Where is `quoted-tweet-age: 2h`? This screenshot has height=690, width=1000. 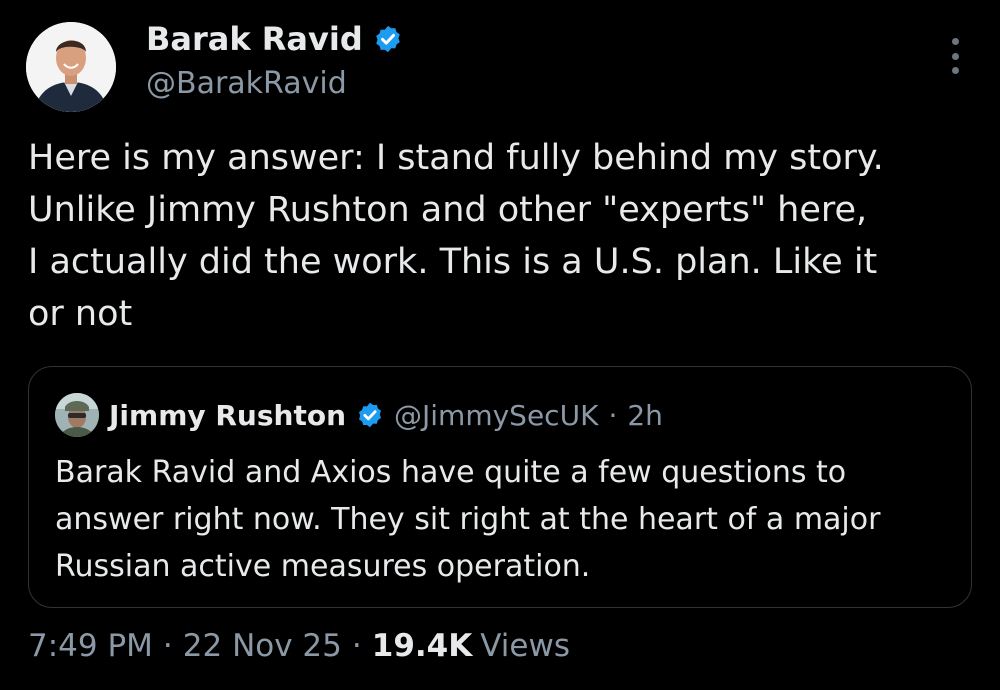
quoted-tweet-age: 2h is located at coordinates (645, 415).